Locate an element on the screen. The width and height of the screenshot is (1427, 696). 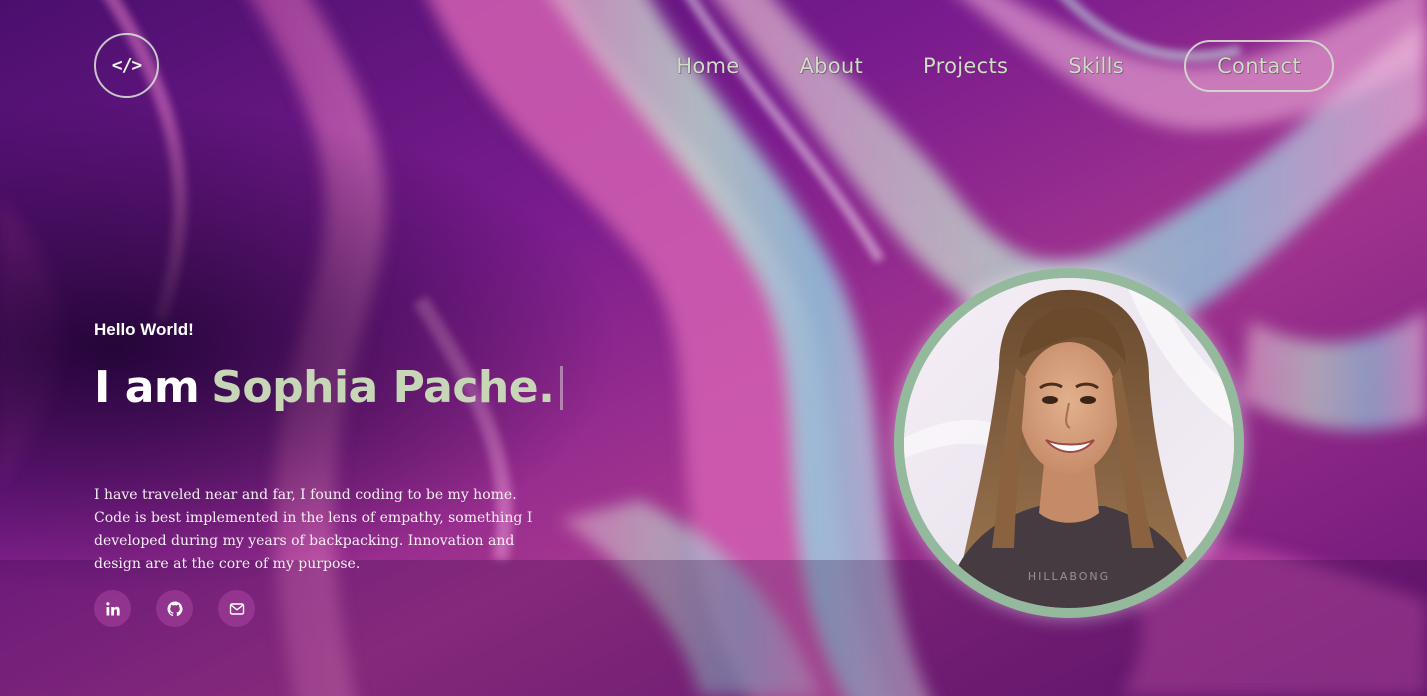
nav-link-home: Home is located at coordinates (707, 66).